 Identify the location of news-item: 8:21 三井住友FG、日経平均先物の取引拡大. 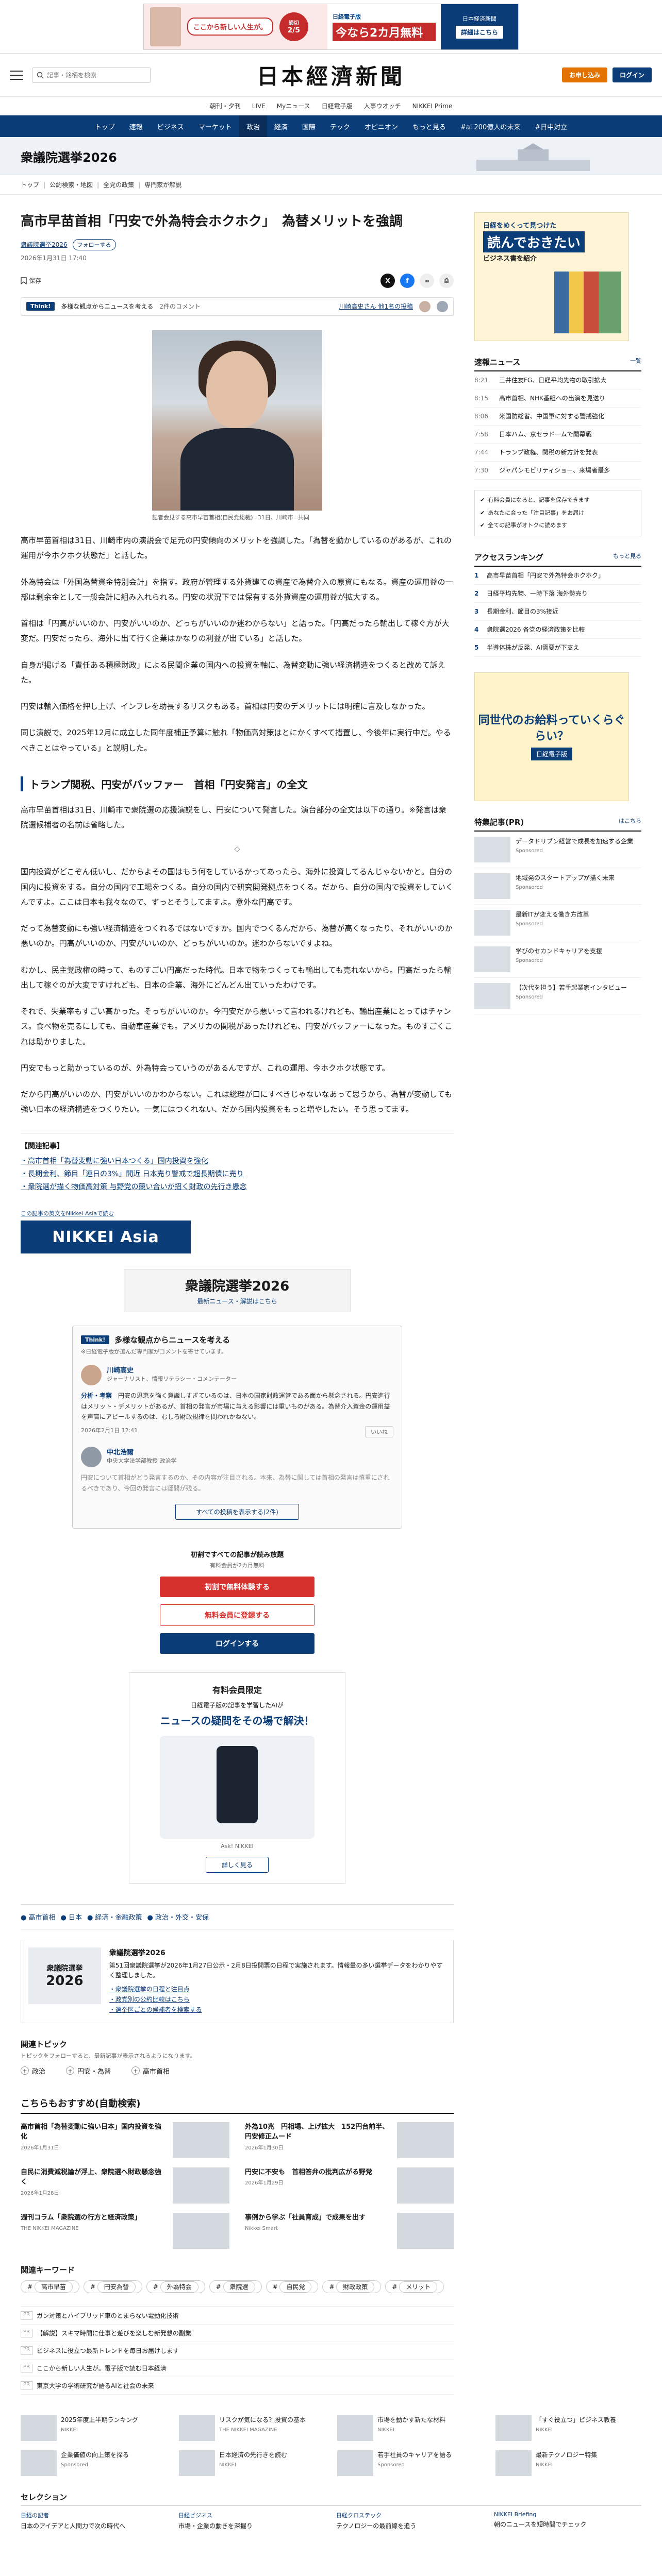
(557, 380).